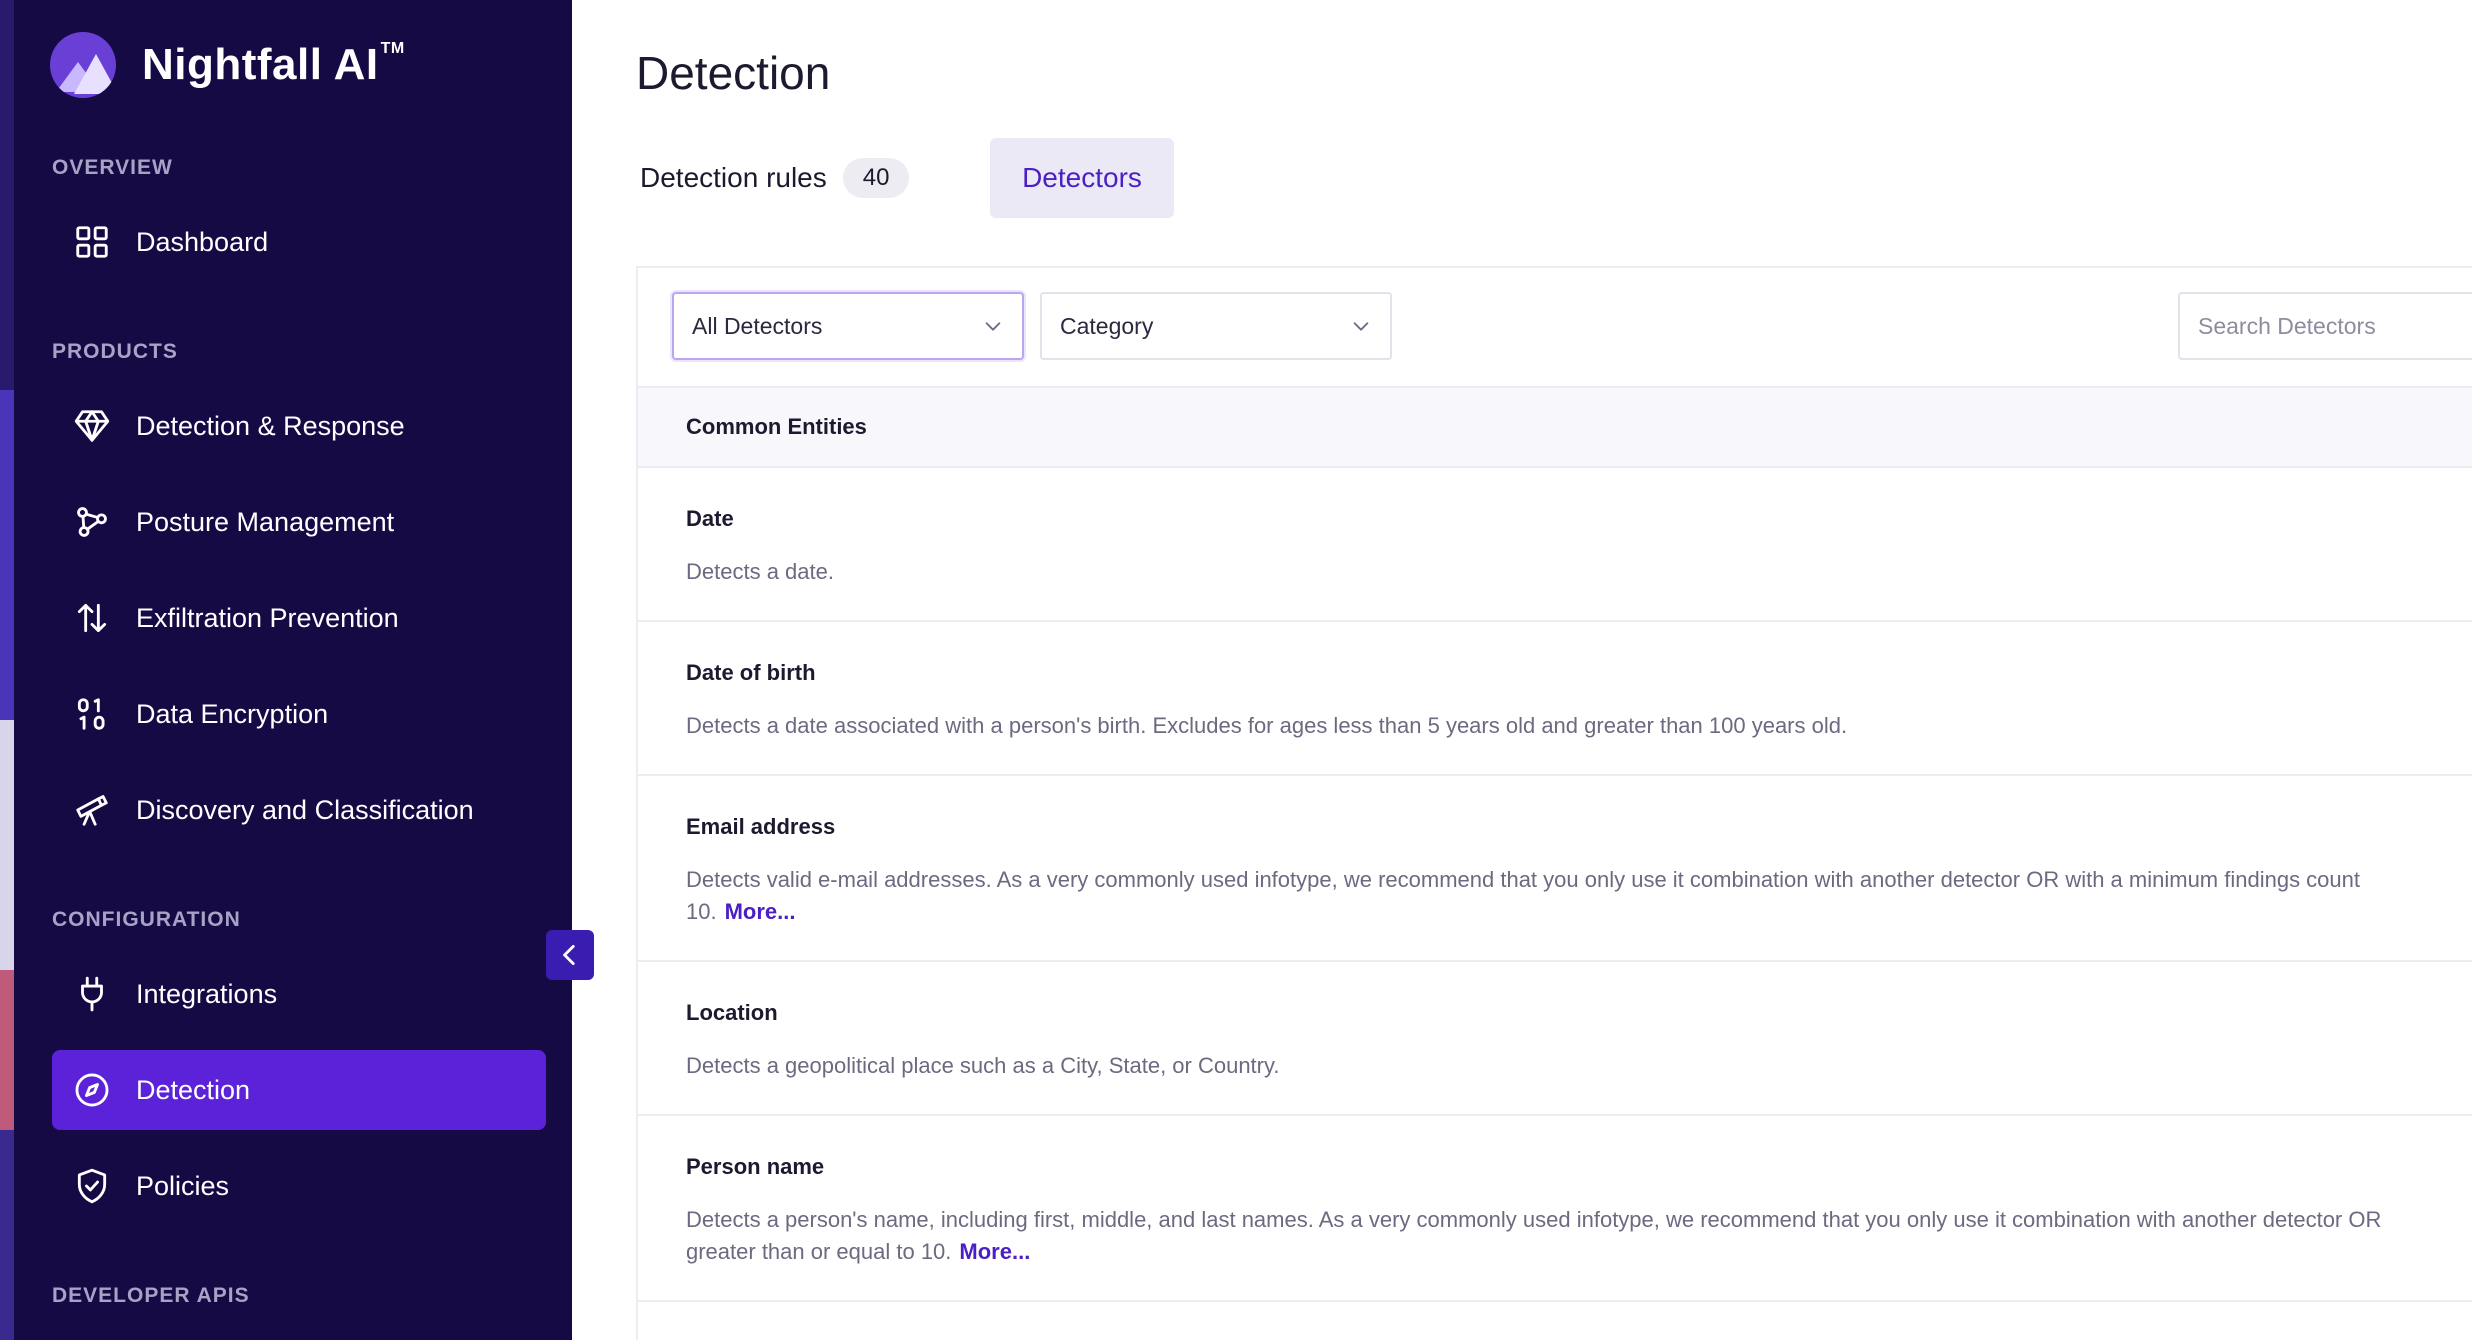 Image resolution: width=2472 pixels, height=1340 pixels. I want to click on detector-name: Email address, so click(761, 826).